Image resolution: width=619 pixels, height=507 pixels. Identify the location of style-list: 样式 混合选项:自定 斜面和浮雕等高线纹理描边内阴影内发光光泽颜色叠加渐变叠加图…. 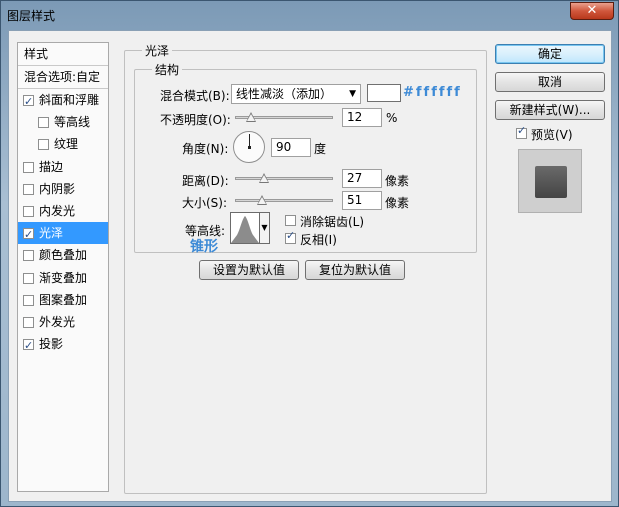
(63, 267).